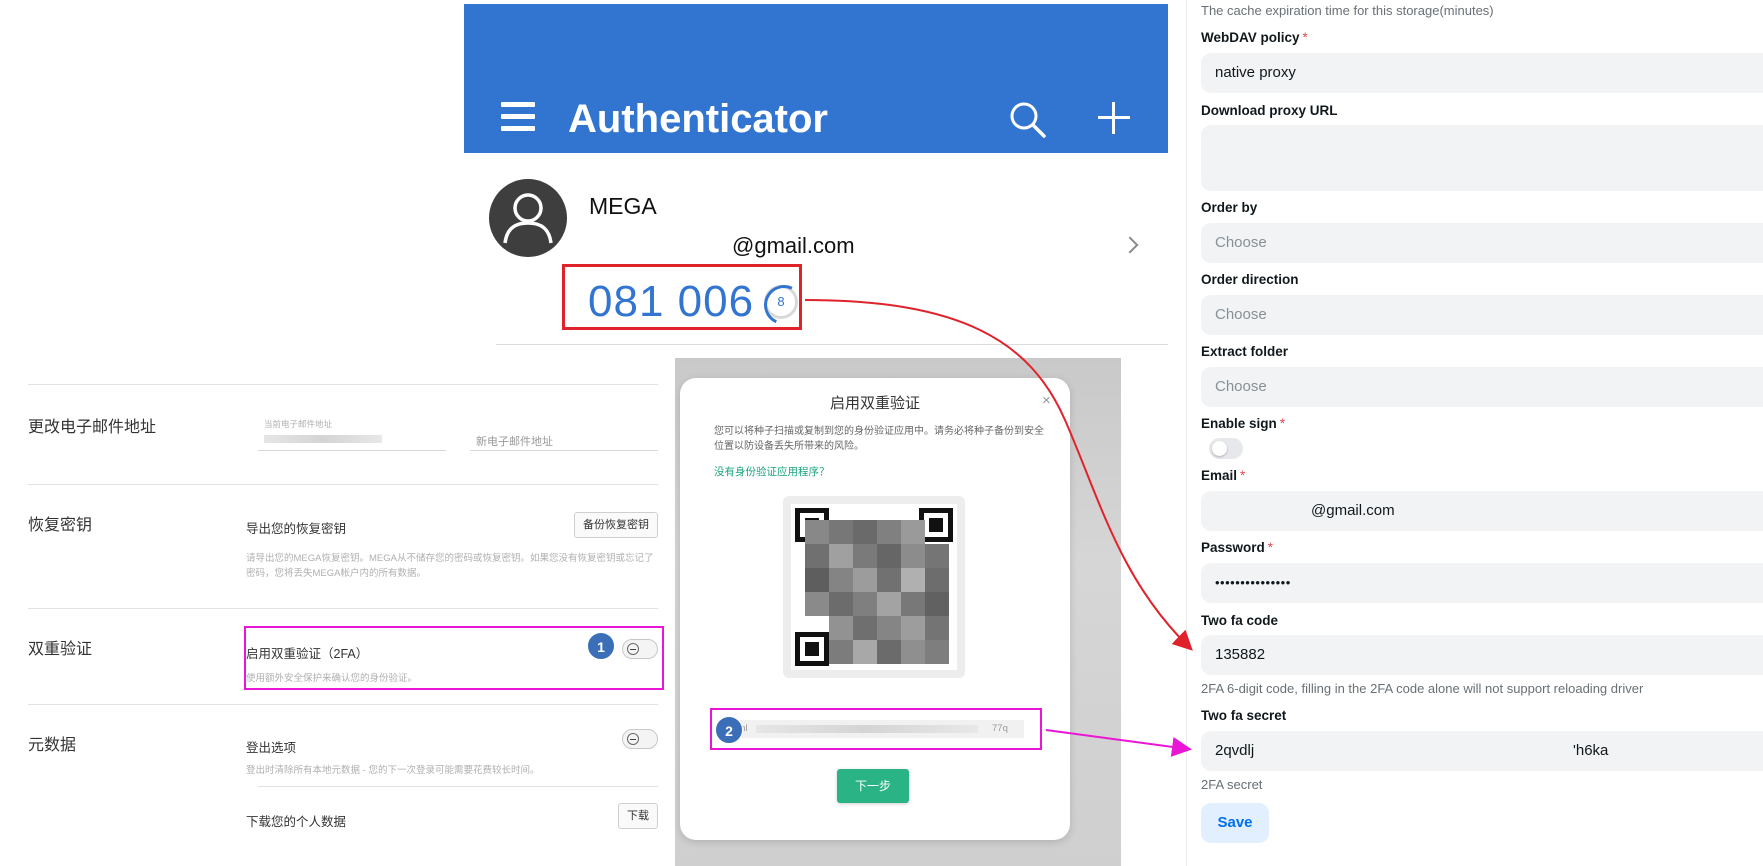 This screenshot has width=1763, height=866. I want to click on enable-sign-label: Enable sign *, so click(1243, 423).